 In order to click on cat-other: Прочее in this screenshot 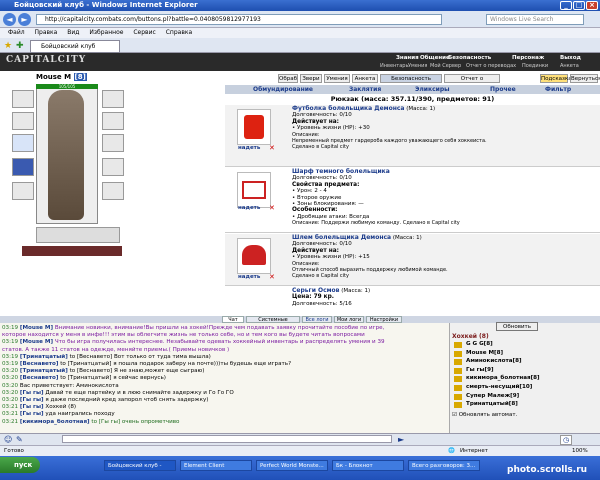, I will do `click(503, 89)`.